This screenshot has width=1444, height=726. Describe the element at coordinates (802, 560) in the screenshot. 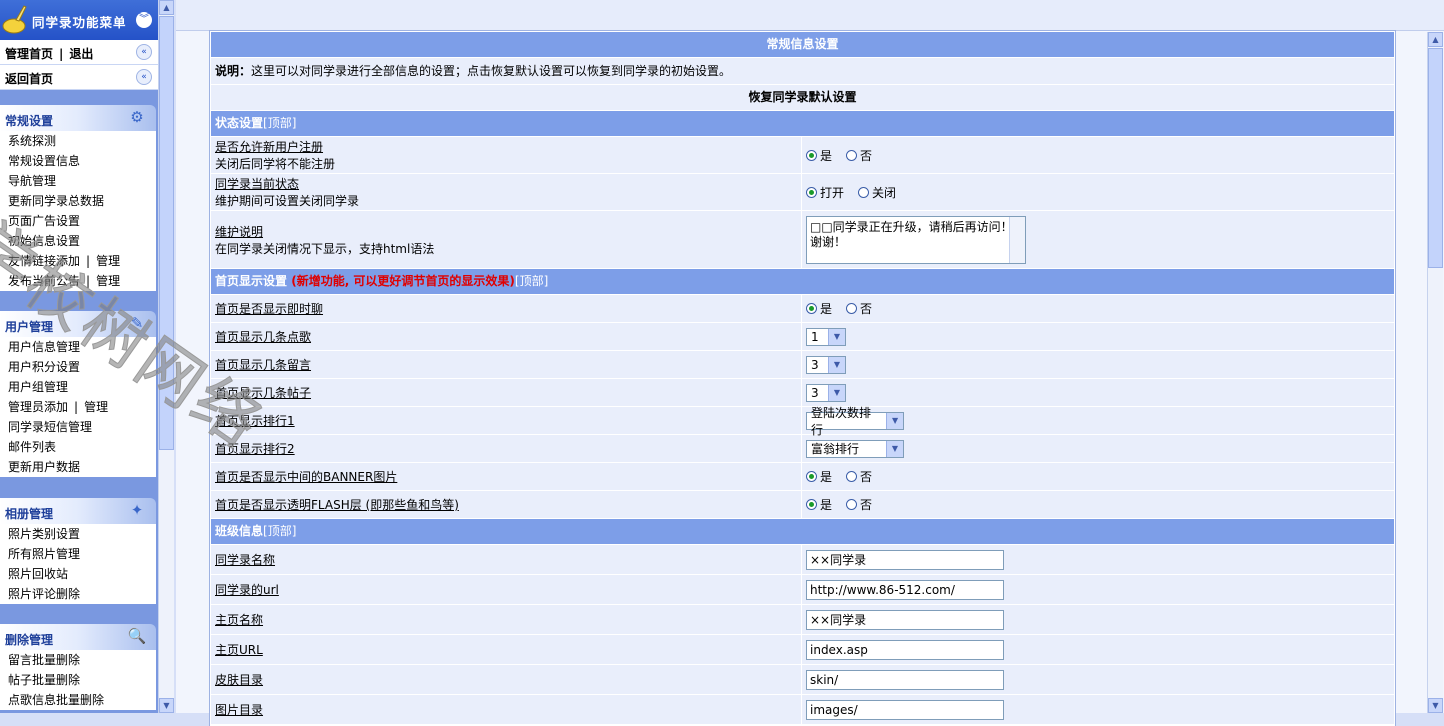

I see `settings-row: 同学录名称 ××同学录` at that location.